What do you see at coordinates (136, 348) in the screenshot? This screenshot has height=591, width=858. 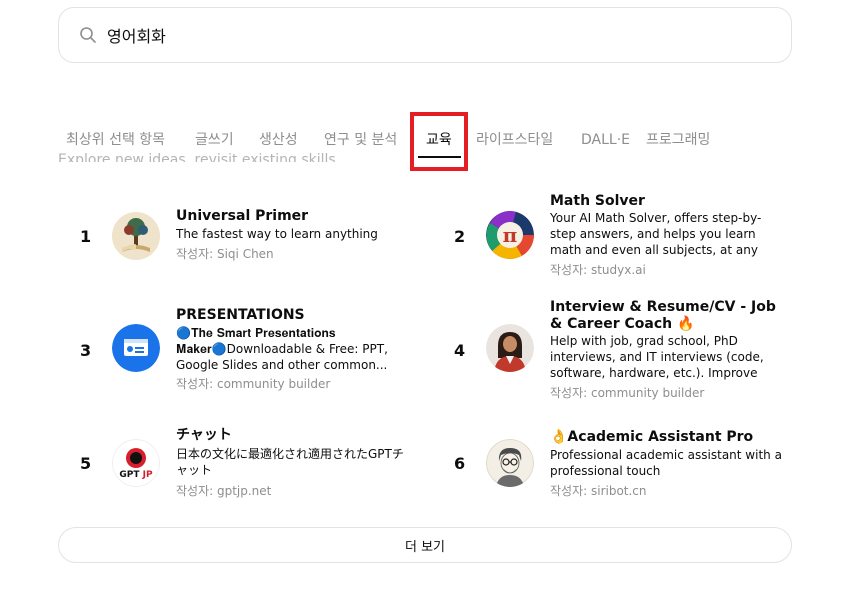 I see `presentation-avatar` at bounding box center [136, 348].